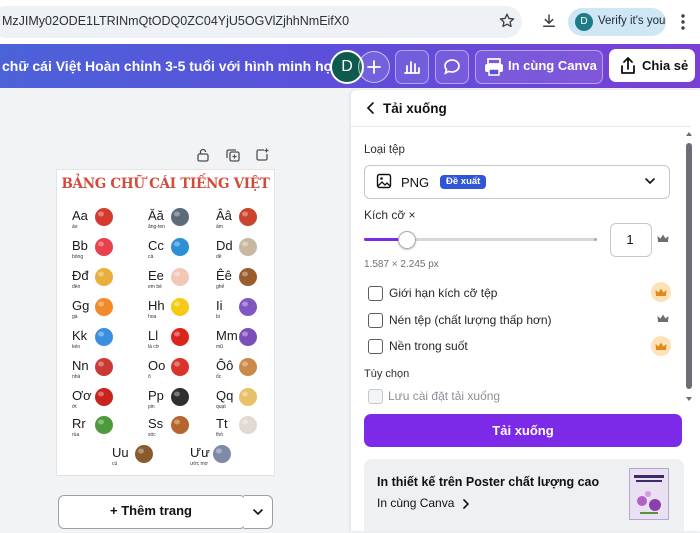 This screenshot has width=700, height=533. What do you see at coordinates (154, 347) in the screenshot?
I see `poster-word: lá cờ` at bounding box center [154, 347].